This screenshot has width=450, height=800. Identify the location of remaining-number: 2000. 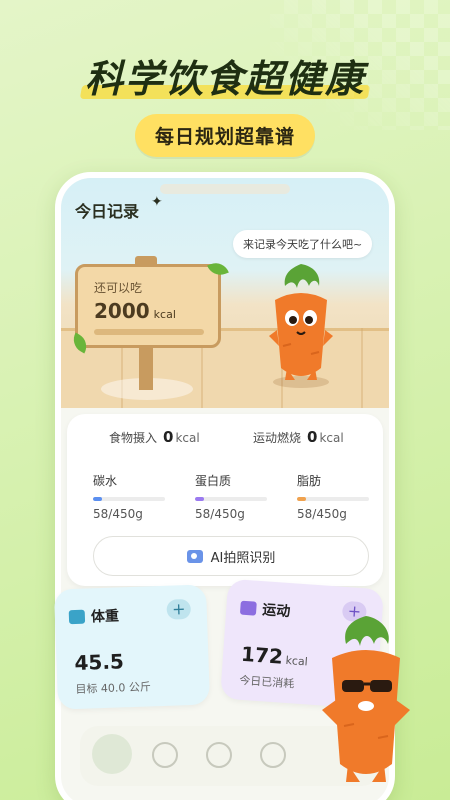
(122, 311).